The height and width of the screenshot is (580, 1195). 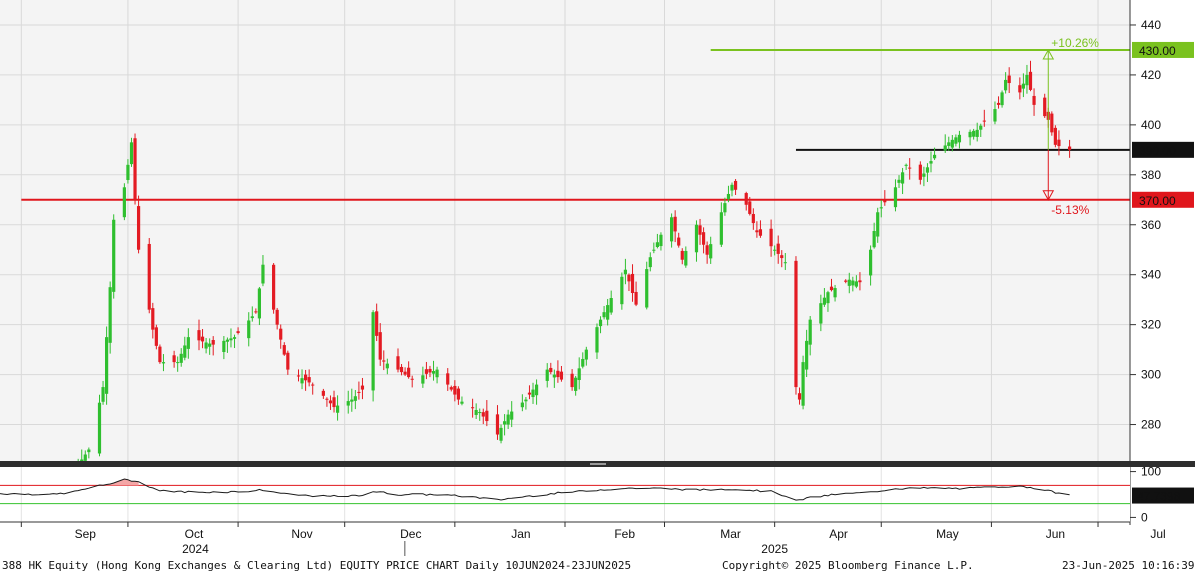 What do you see at coordinates (848, 565) in the screenshot?
I see `copyright-text: Copyright© 2025 Bloomberg Finance L.P.` at bounding box center [848, 565].